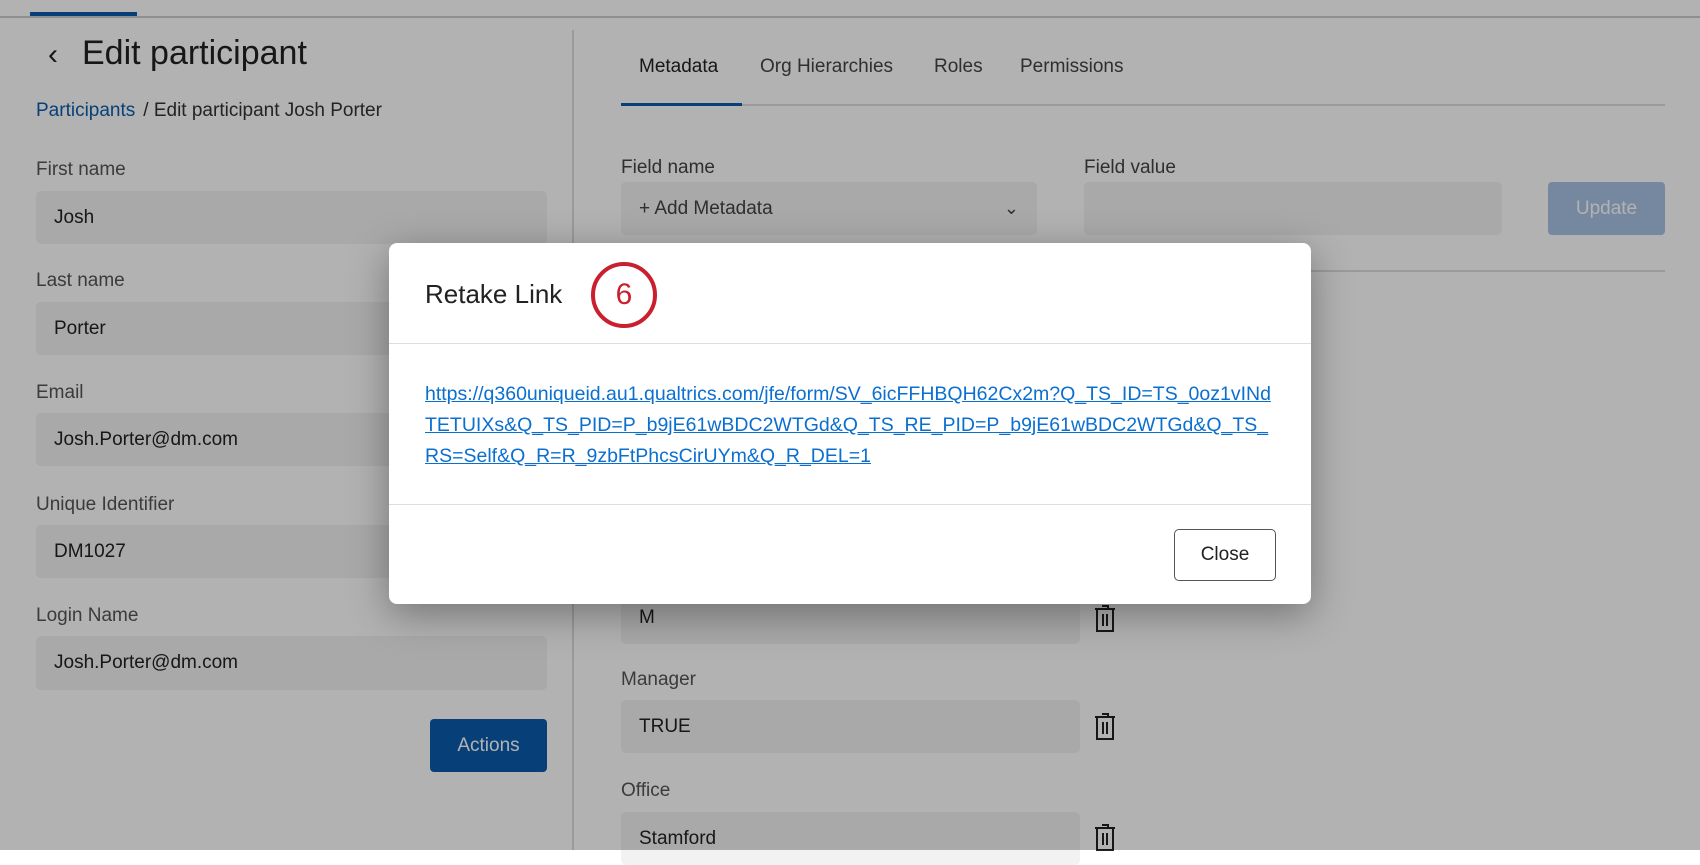 The height and width of the screenshot is (865, 1700). I want to click on modal-header-divider, so click(850, 343).